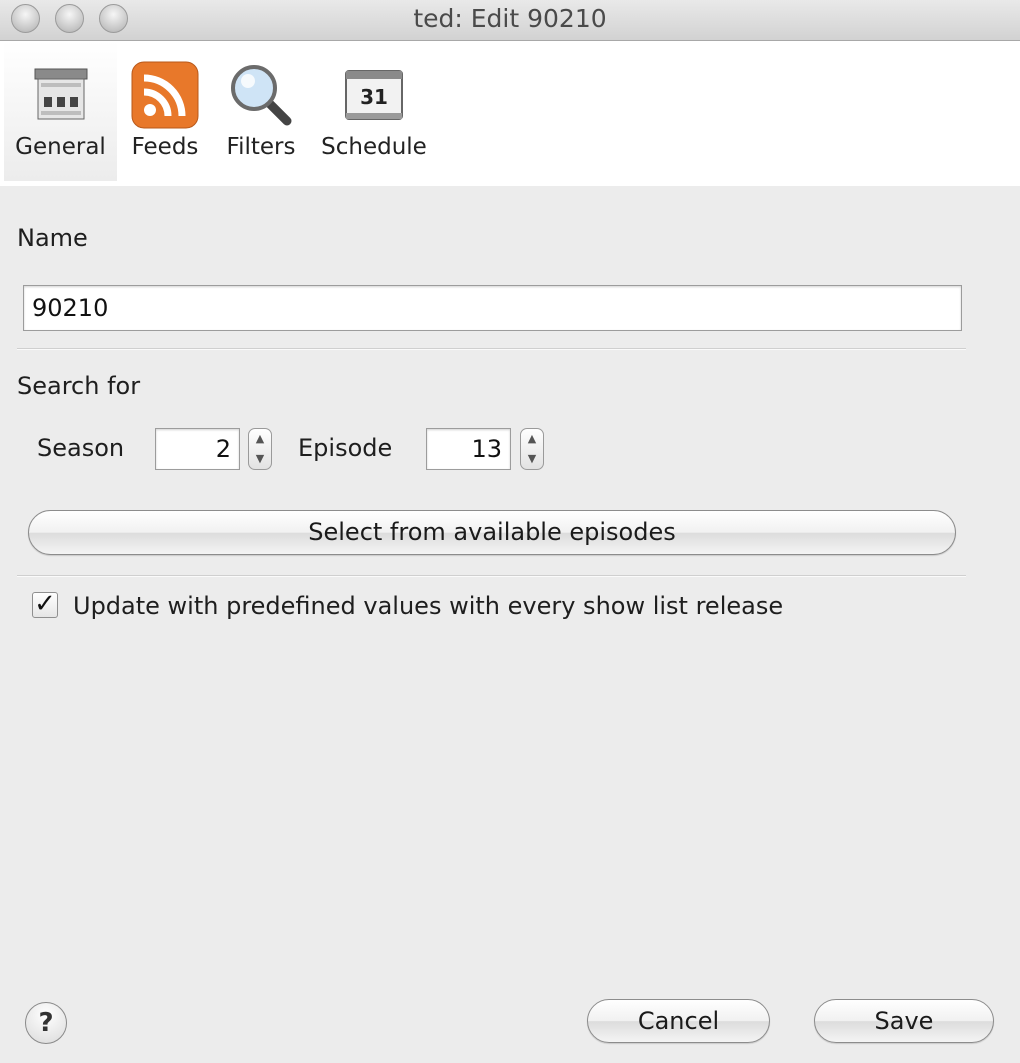  I want to click on tab-filters: Filters, so click(261, 111).